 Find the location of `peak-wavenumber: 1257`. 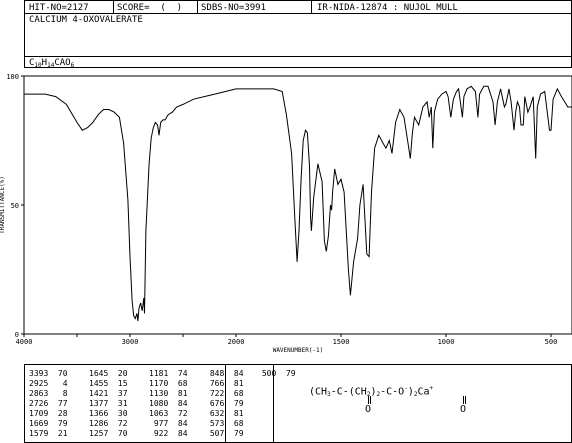

peak-wavenumber: 1257 is located at coordinates (99, 433).